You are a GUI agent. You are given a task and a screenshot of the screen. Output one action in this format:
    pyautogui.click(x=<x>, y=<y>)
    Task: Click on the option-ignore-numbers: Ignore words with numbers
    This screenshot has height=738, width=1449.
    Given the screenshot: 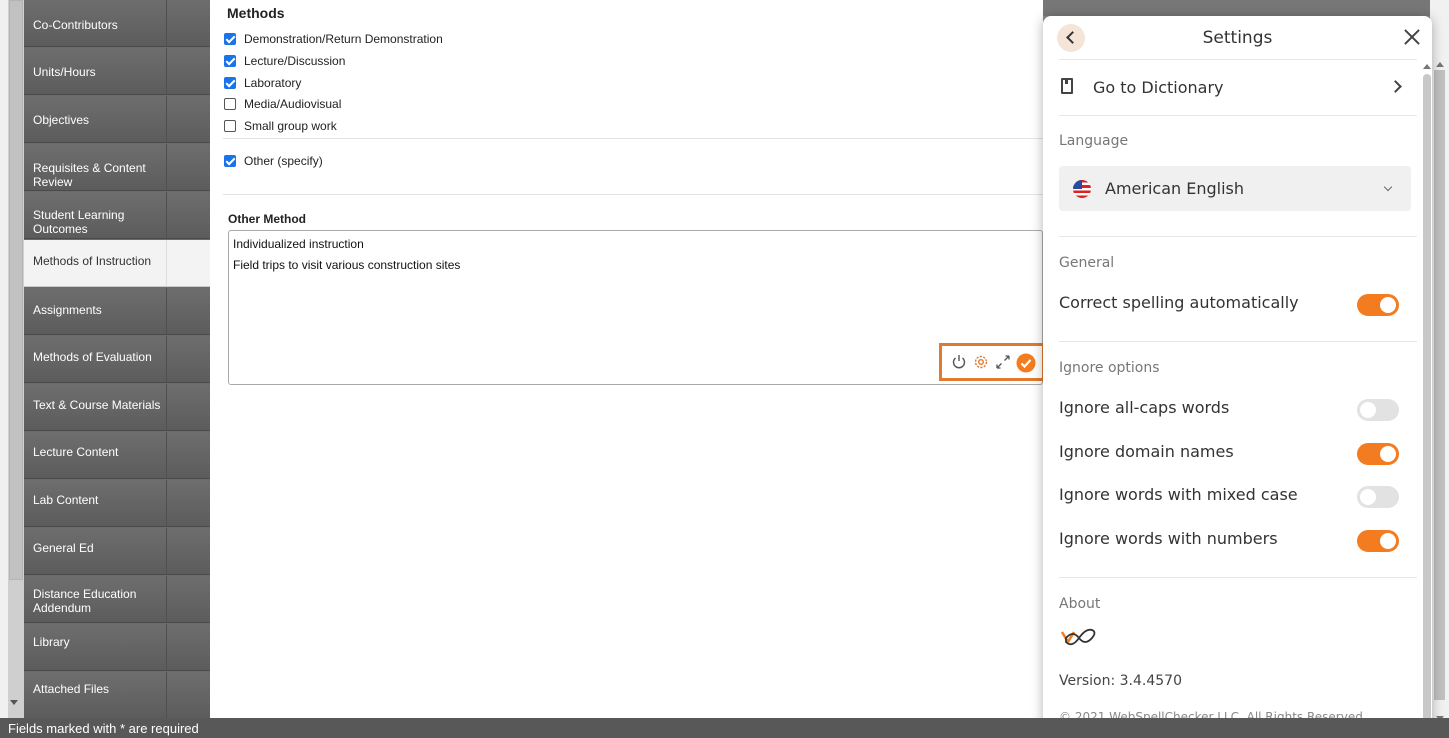 What is the action you would take?
    pyautogui.click(x=1229, y=539)
    